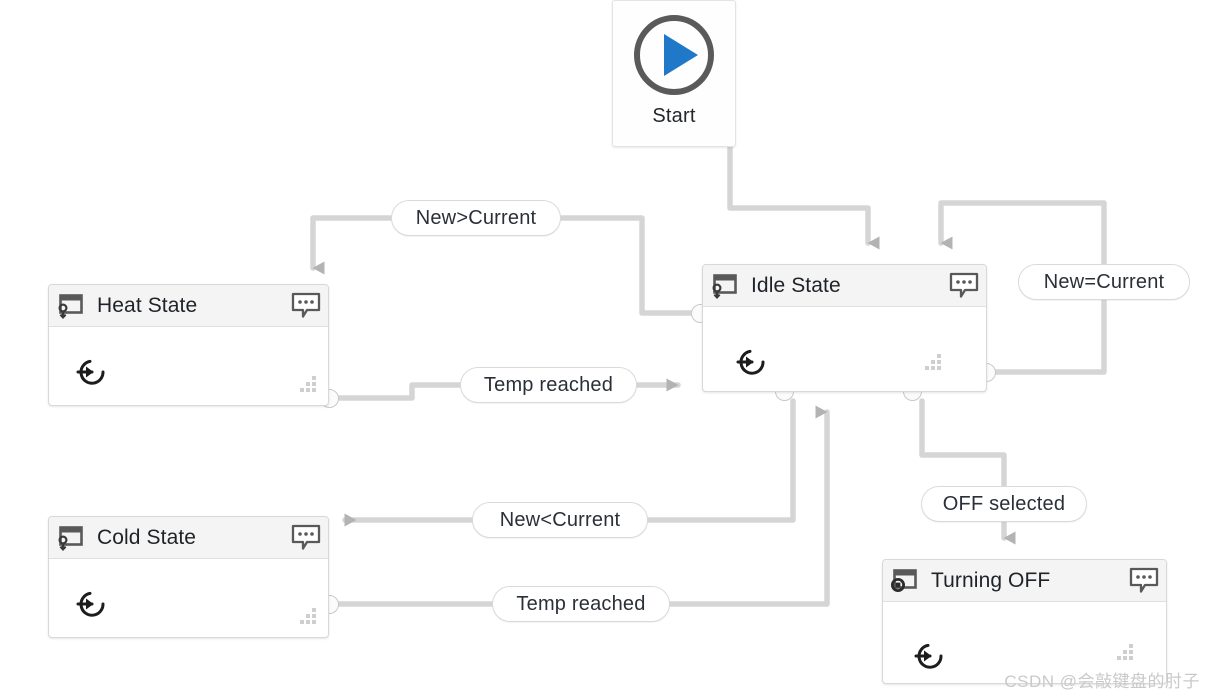  What do you see at coordinates (147, 305) in the screenshot?
I see `state-name-heat: Heat State` at bounding box center [147, 305].